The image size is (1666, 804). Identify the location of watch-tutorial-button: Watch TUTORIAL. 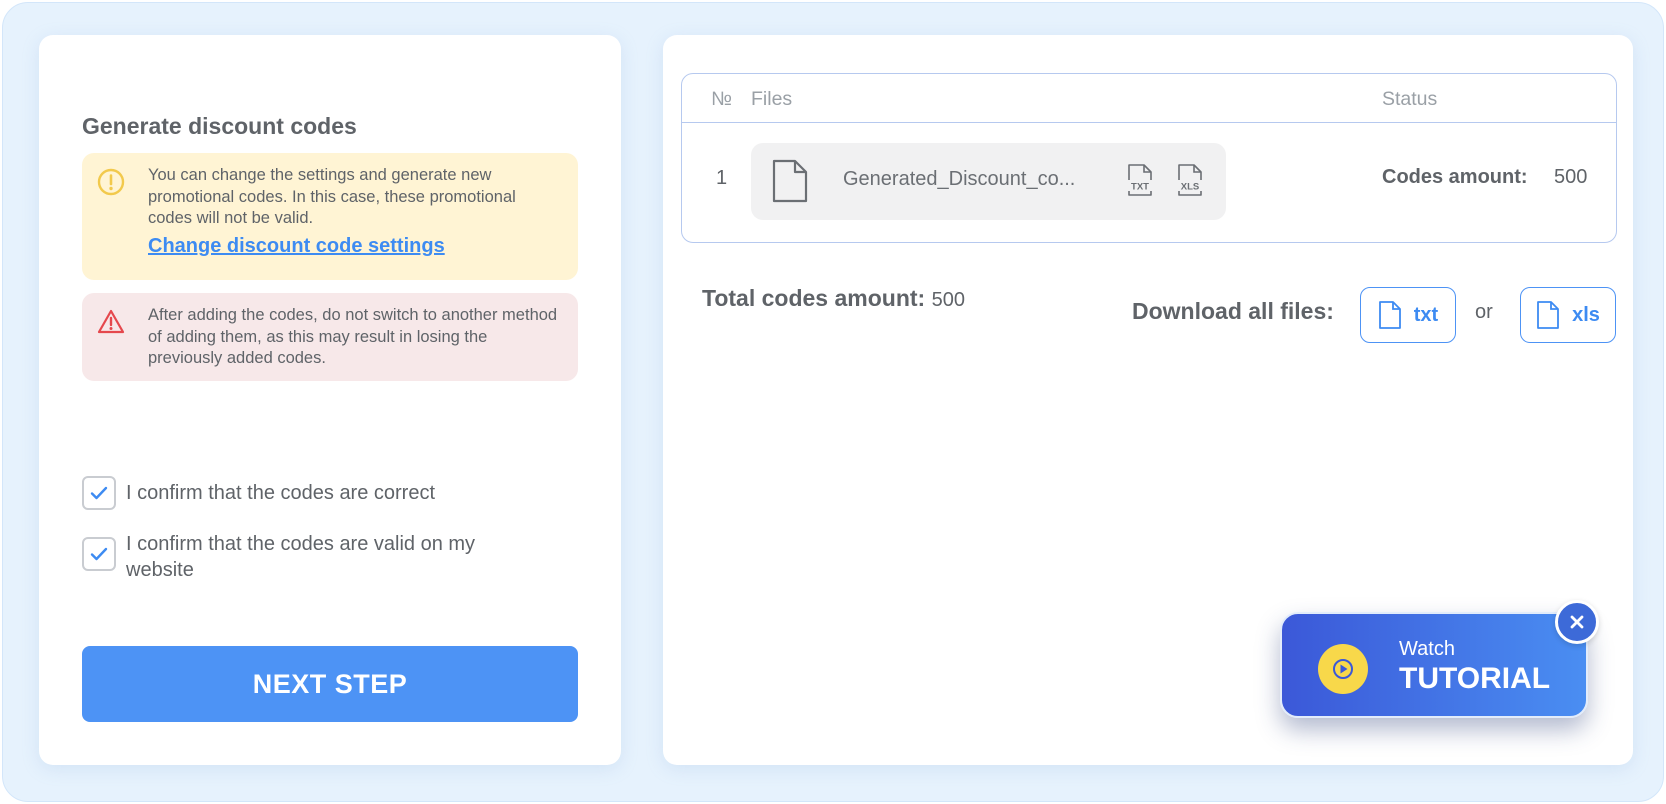
(1434, 665).